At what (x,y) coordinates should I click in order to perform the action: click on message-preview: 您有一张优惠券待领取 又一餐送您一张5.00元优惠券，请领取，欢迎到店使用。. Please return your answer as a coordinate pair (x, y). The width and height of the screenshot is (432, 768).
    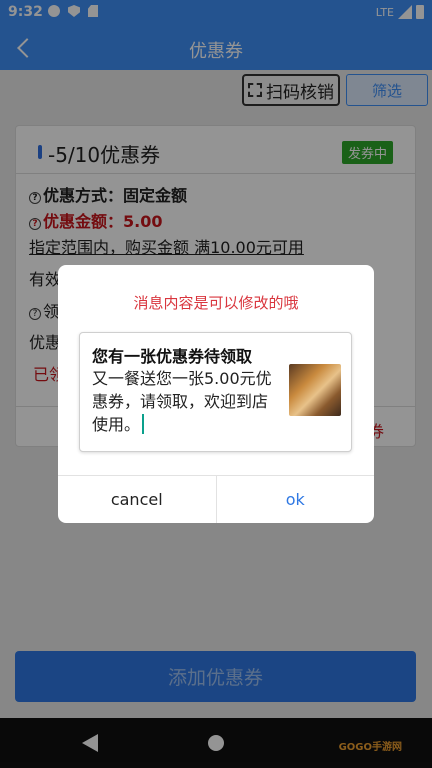
    Looking at the image, I should click on (215, 392).